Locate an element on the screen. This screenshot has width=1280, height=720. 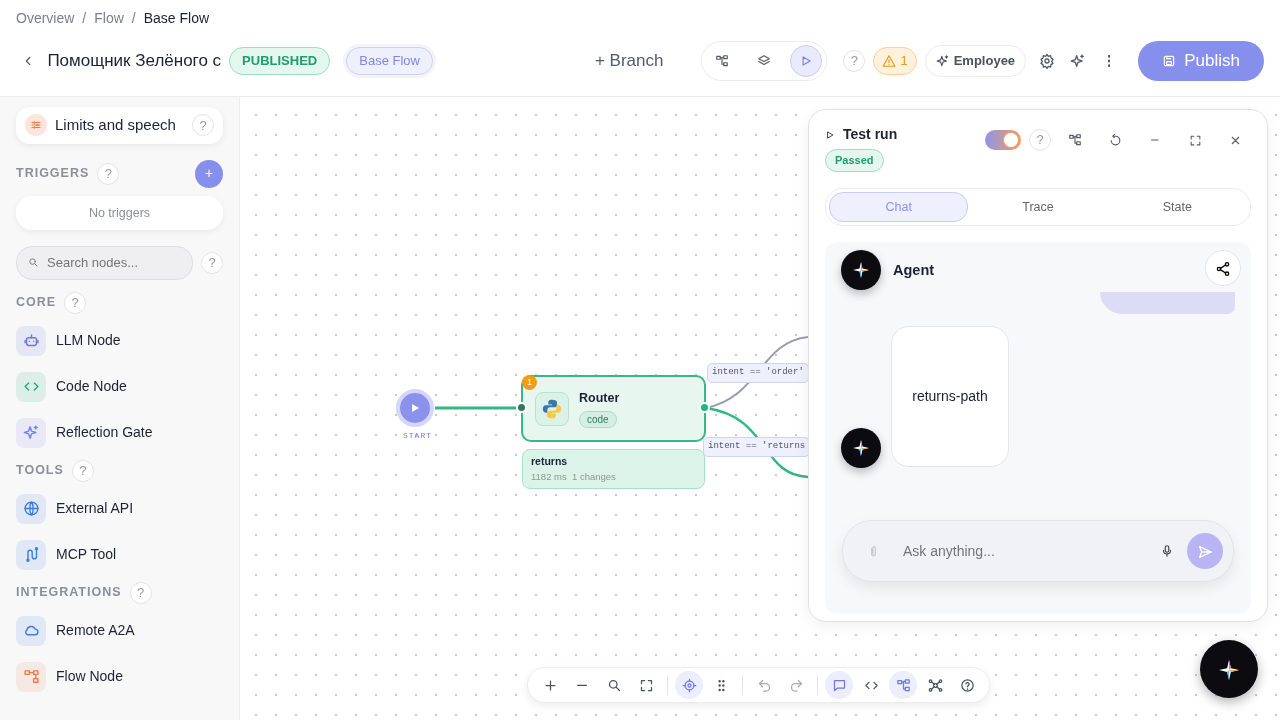
share-button is located at coordinates (1223, 268).